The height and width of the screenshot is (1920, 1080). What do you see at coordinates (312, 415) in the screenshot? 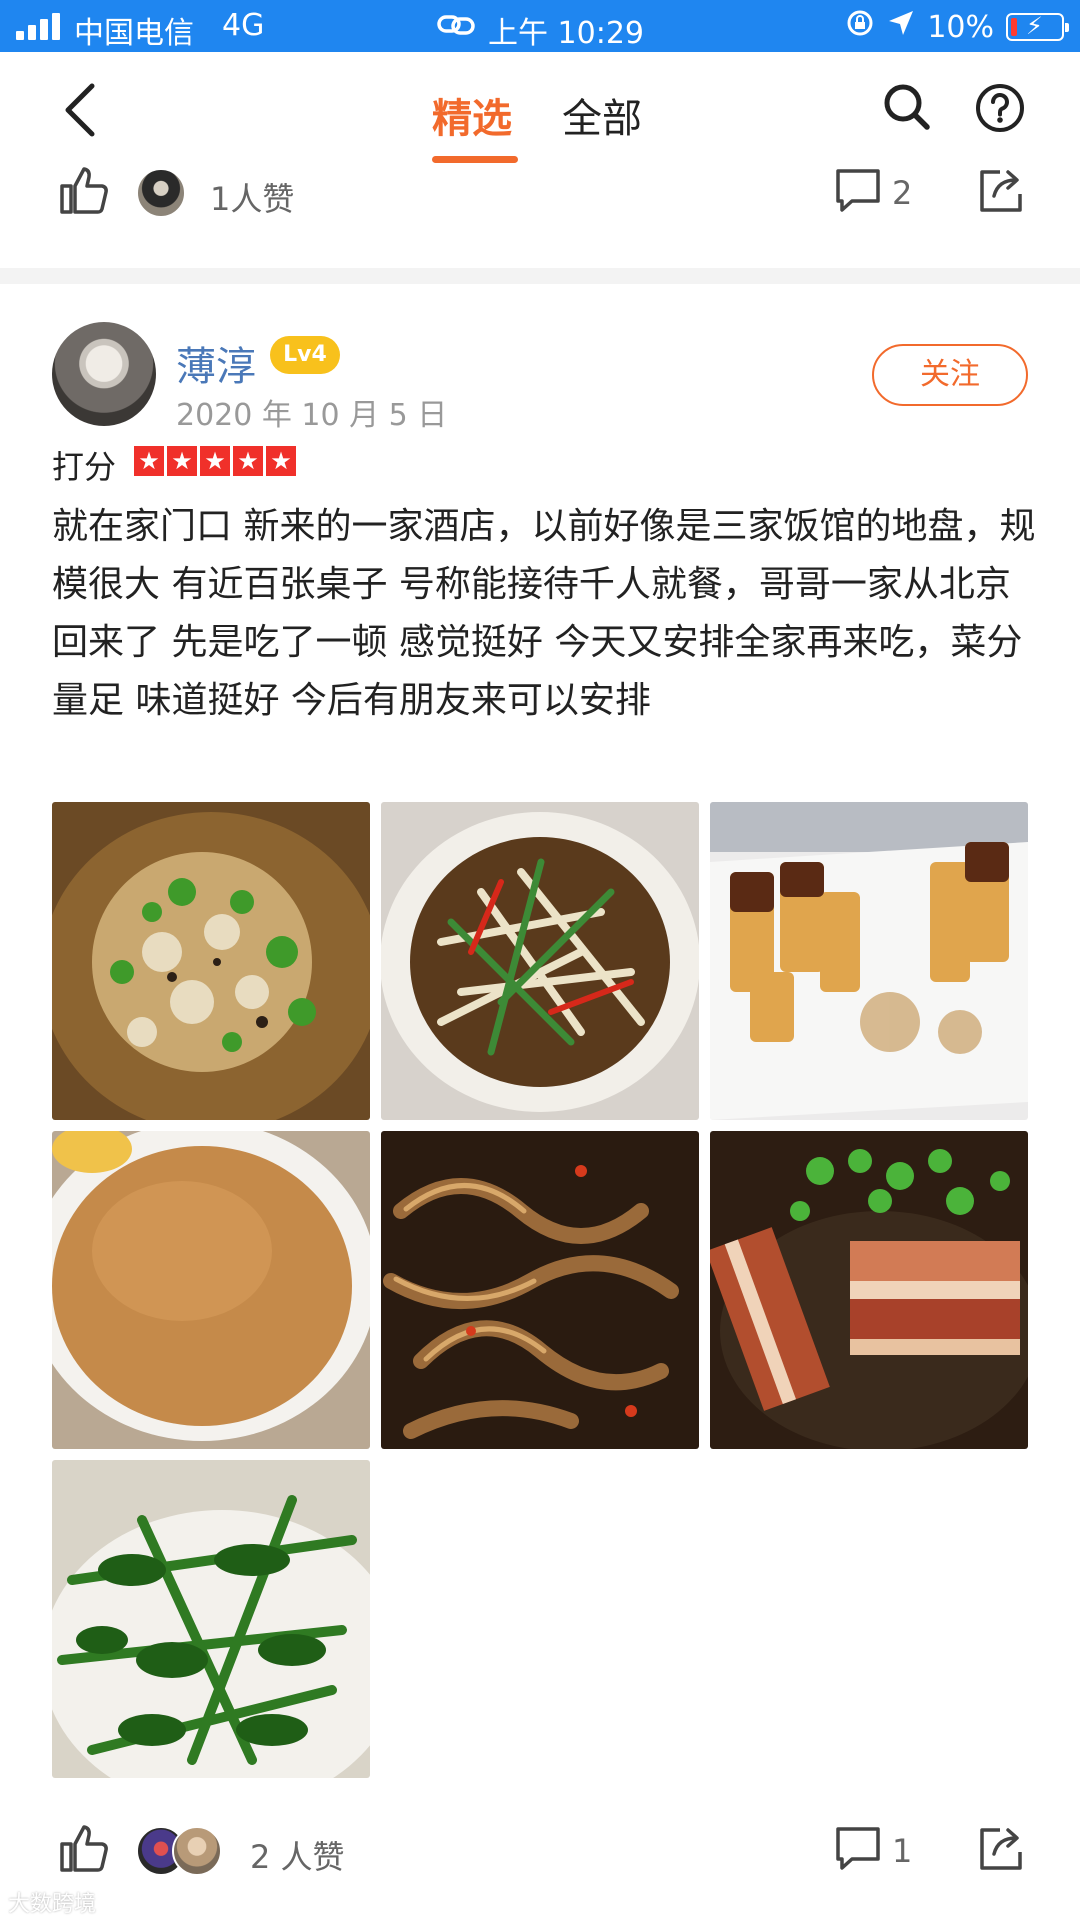
I see `post-date: 2020 年 10 月 5 日` at bounding box center [312, 415].